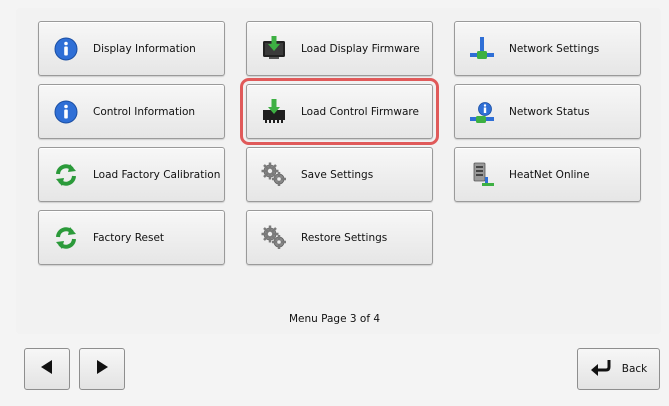 This screenshot has width=669, height=406. I want to click on download-chip-icon, so click(274, 112).